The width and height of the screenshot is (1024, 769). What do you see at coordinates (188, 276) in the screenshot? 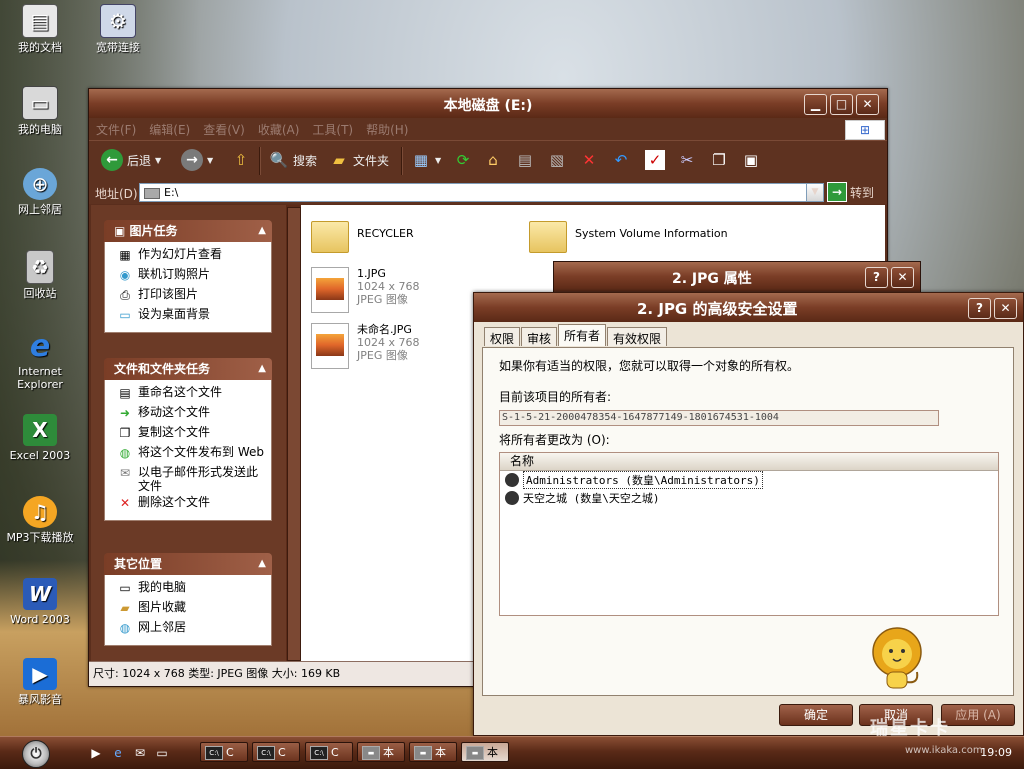
I see `task-order-prints: ◉ 联机订购照片` at bounding box center [188, 276].